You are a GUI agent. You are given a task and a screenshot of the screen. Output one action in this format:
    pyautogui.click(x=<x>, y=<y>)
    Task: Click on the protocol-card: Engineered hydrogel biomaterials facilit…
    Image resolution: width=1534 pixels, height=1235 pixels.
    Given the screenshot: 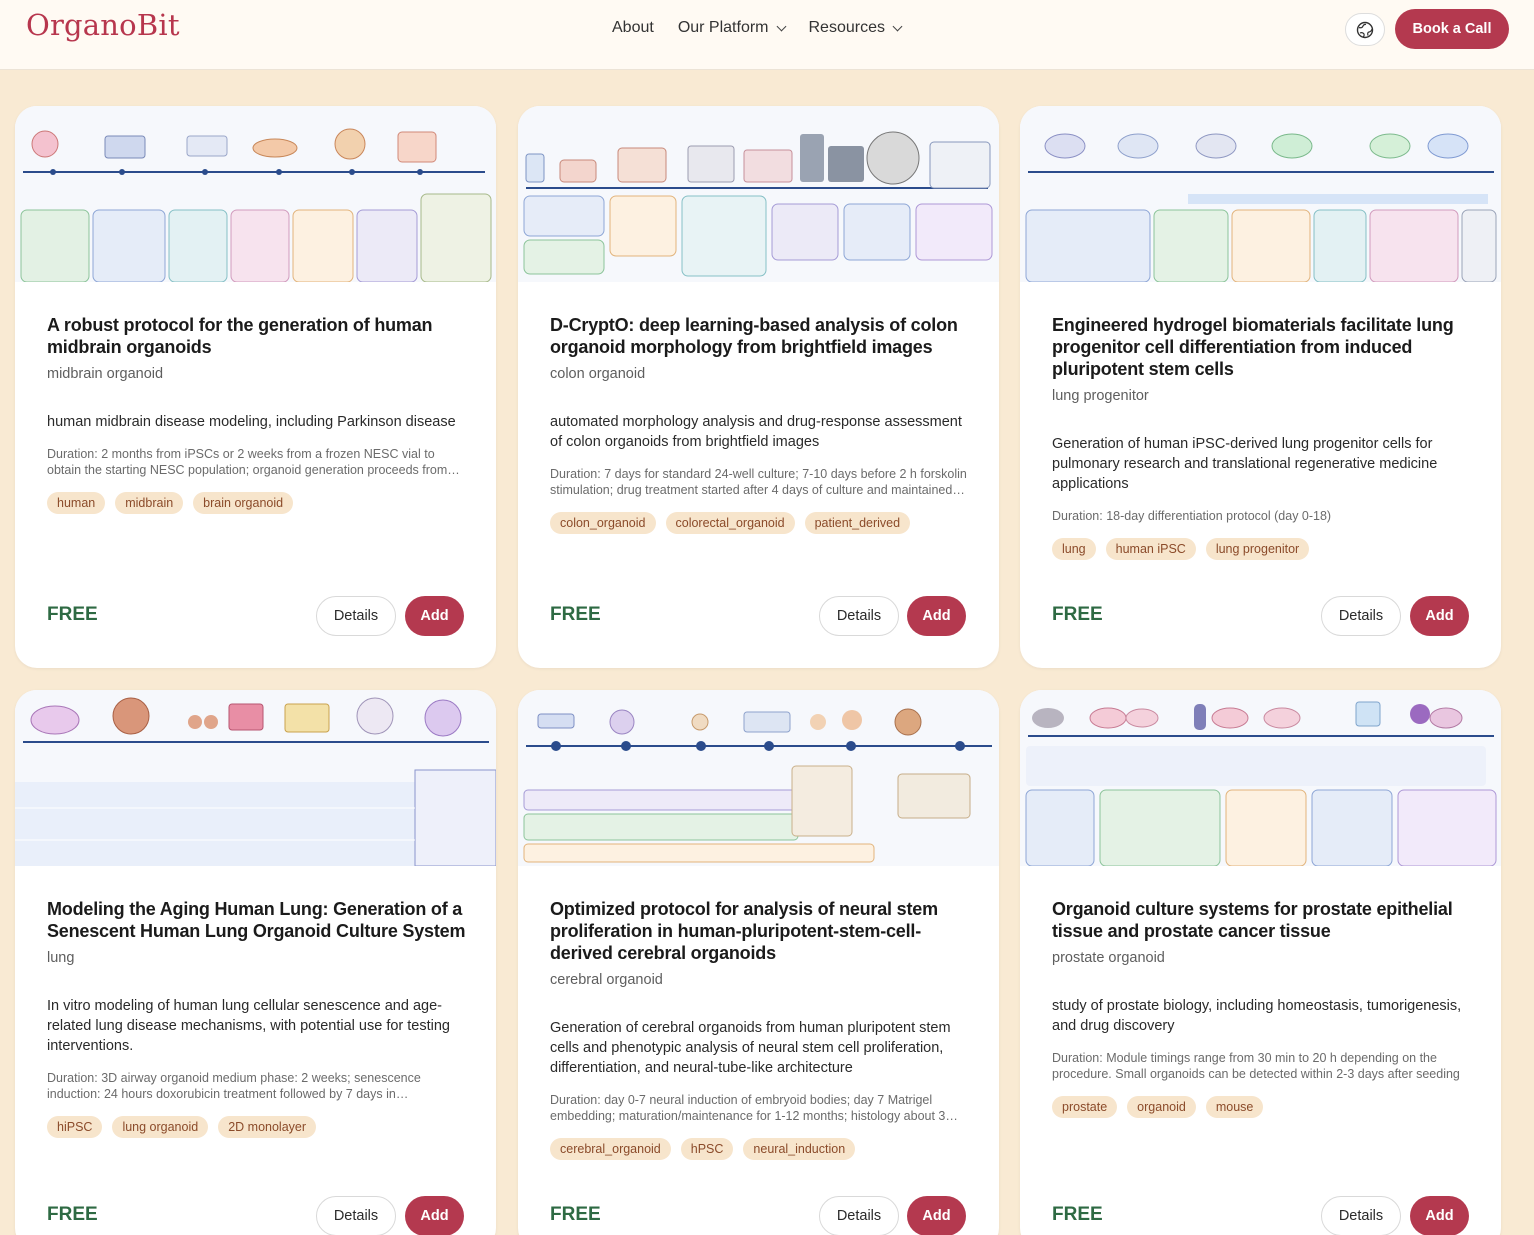 What is the action you would take?
    pyautogui.click(x=1260, y=387)
    